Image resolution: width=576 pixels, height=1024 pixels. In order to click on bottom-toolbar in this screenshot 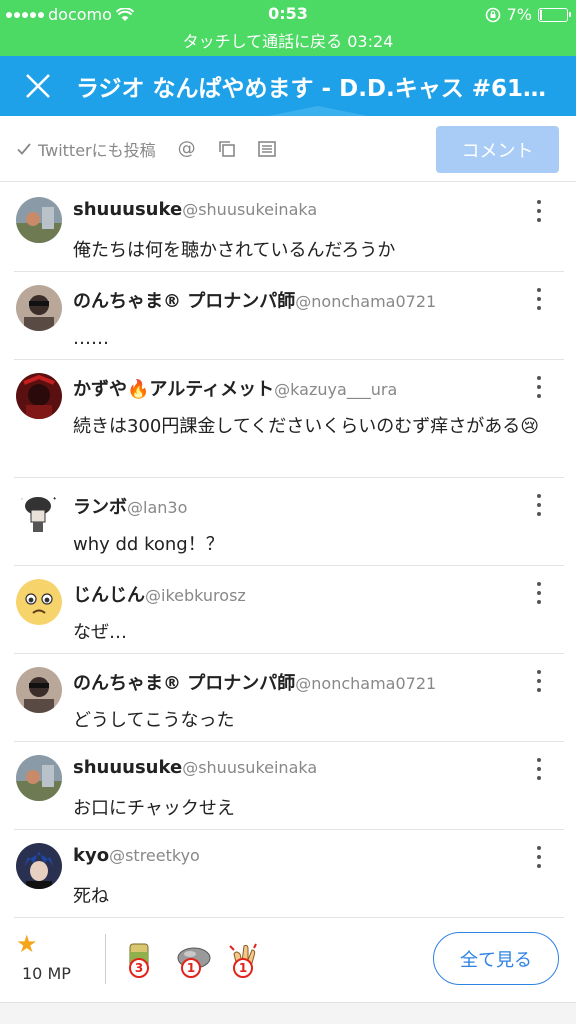, I will do `click(288, 1013)`.